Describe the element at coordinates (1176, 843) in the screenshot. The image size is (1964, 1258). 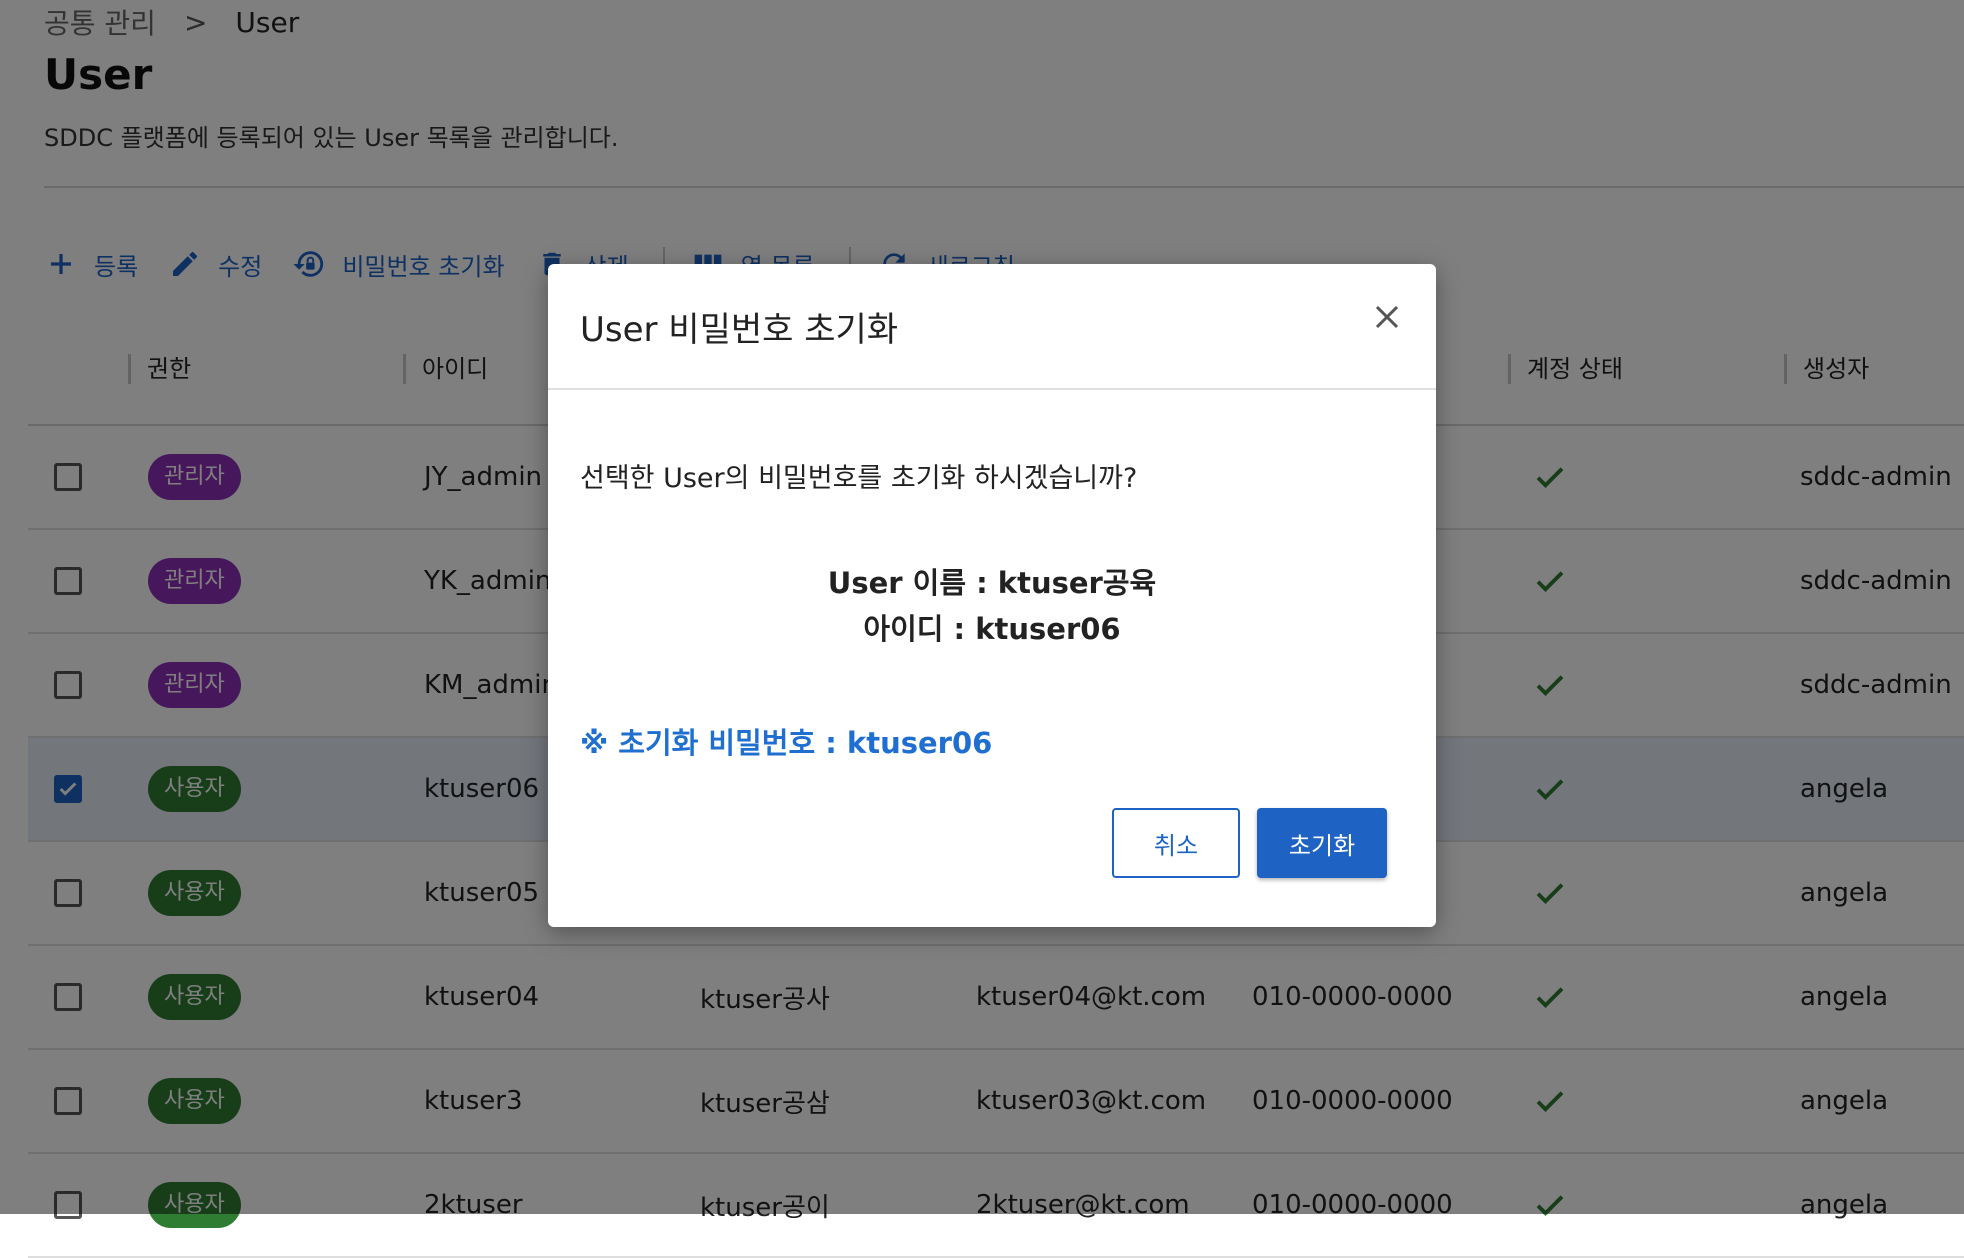
I see `cancel-button: 취소` at that location.